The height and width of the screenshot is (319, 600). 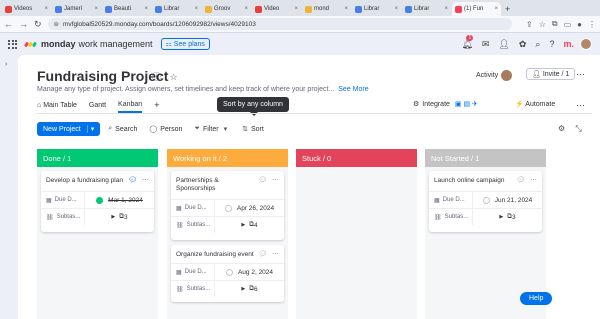 I want to click on back-arrow-icon: ←, so click(x=8, y=24).